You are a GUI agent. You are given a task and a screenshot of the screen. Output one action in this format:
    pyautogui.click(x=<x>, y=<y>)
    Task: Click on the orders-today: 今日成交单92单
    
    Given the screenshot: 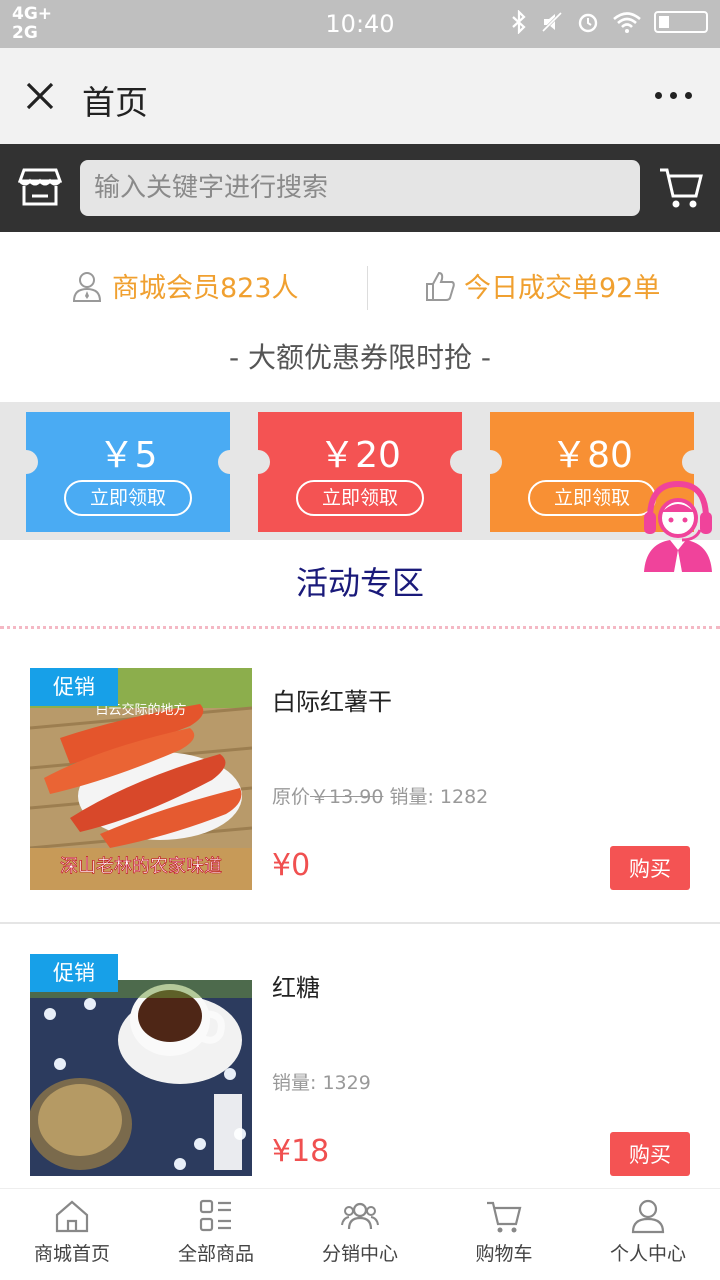 What is the action you would take?
    pyautogui.click(x=542, y=285)
    